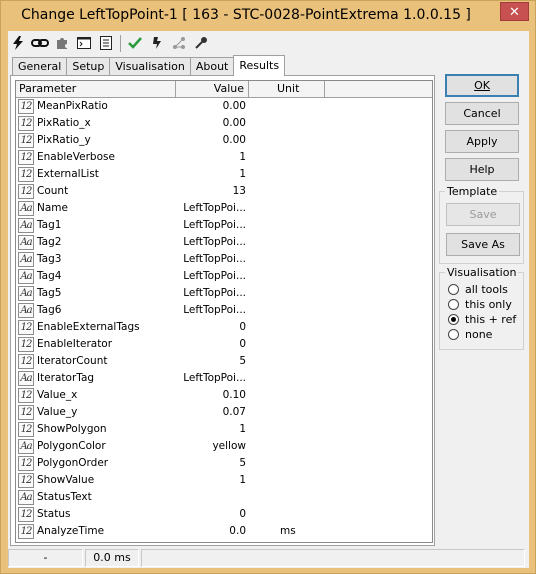  What do you see at coordinates (96, 242) in the screenshot?
I see `parameter-cell: Aa Tag2` at bounding box center [96, 242].